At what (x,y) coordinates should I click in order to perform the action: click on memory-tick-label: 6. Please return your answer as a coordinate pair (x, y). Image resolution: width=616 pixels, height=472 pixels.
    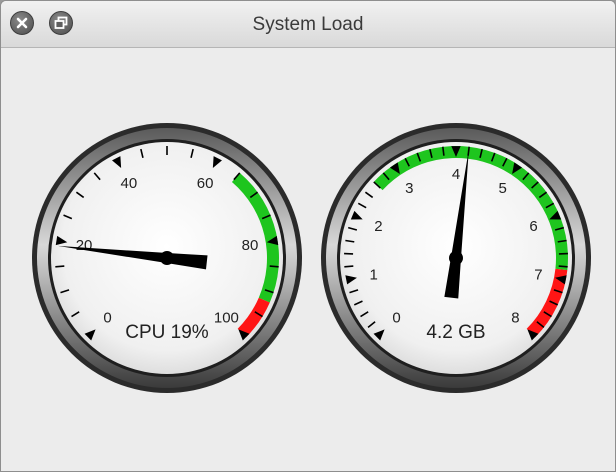
    Looking at the image, I should click on (533, 226).